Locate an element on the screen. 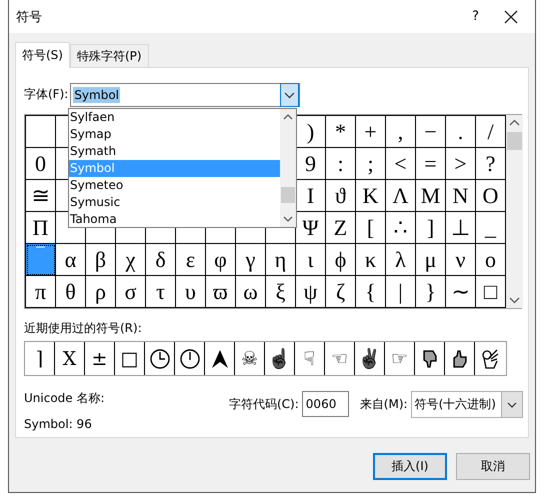 This screenshot has width=546, height=498. unicode-name-value: Symbol: 96 is located at coordinates (58, 424).